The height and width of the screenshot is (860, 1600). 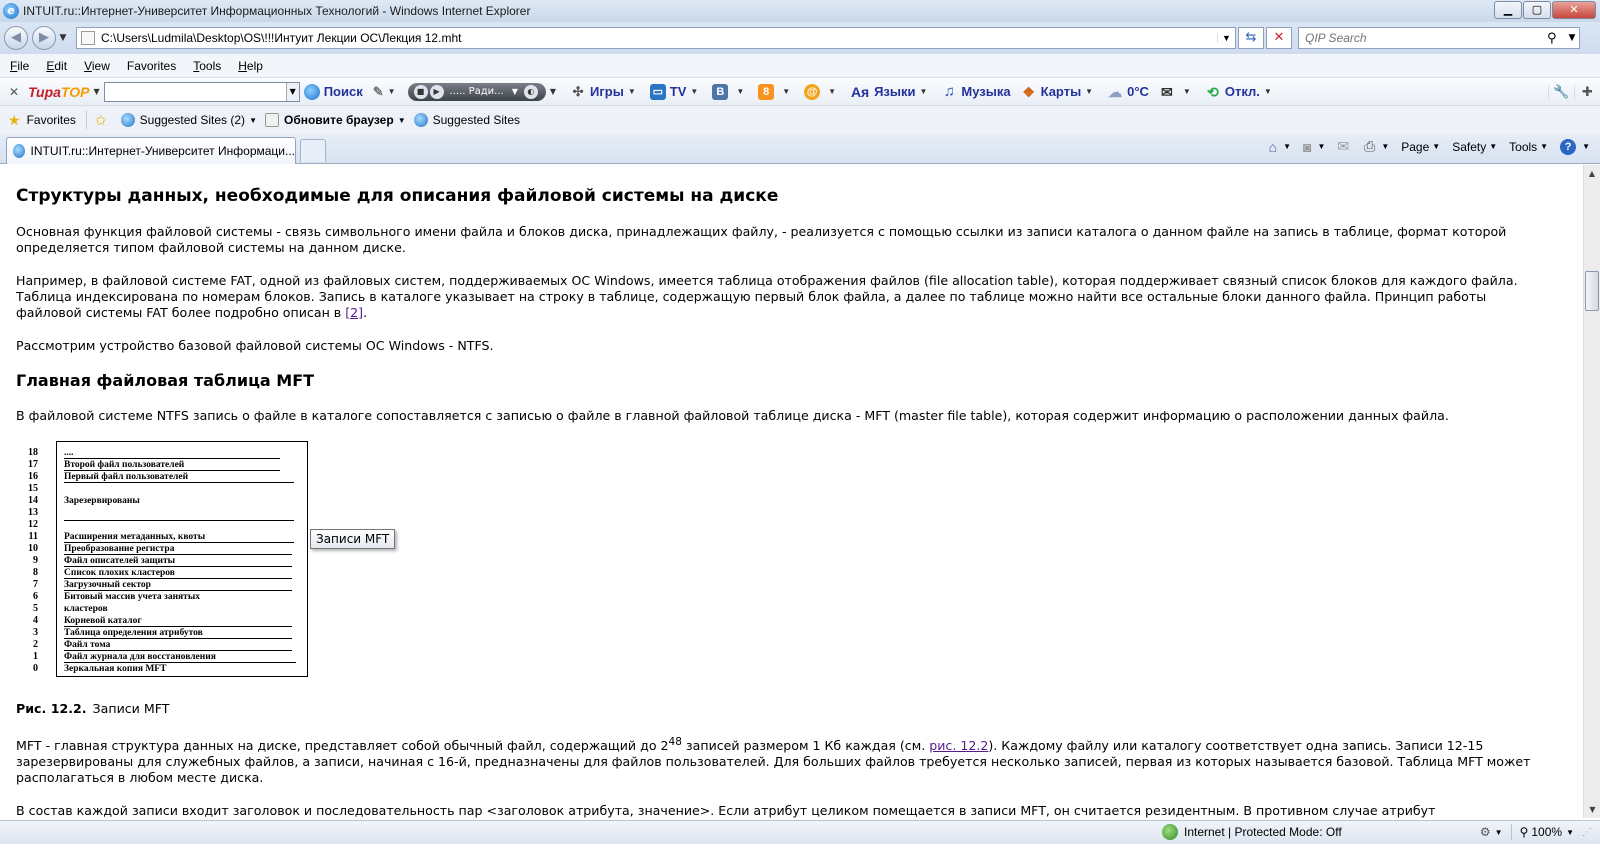 I want to click on protected-mode-dropdown-icon: ▼, so click(x=1499, y=832).